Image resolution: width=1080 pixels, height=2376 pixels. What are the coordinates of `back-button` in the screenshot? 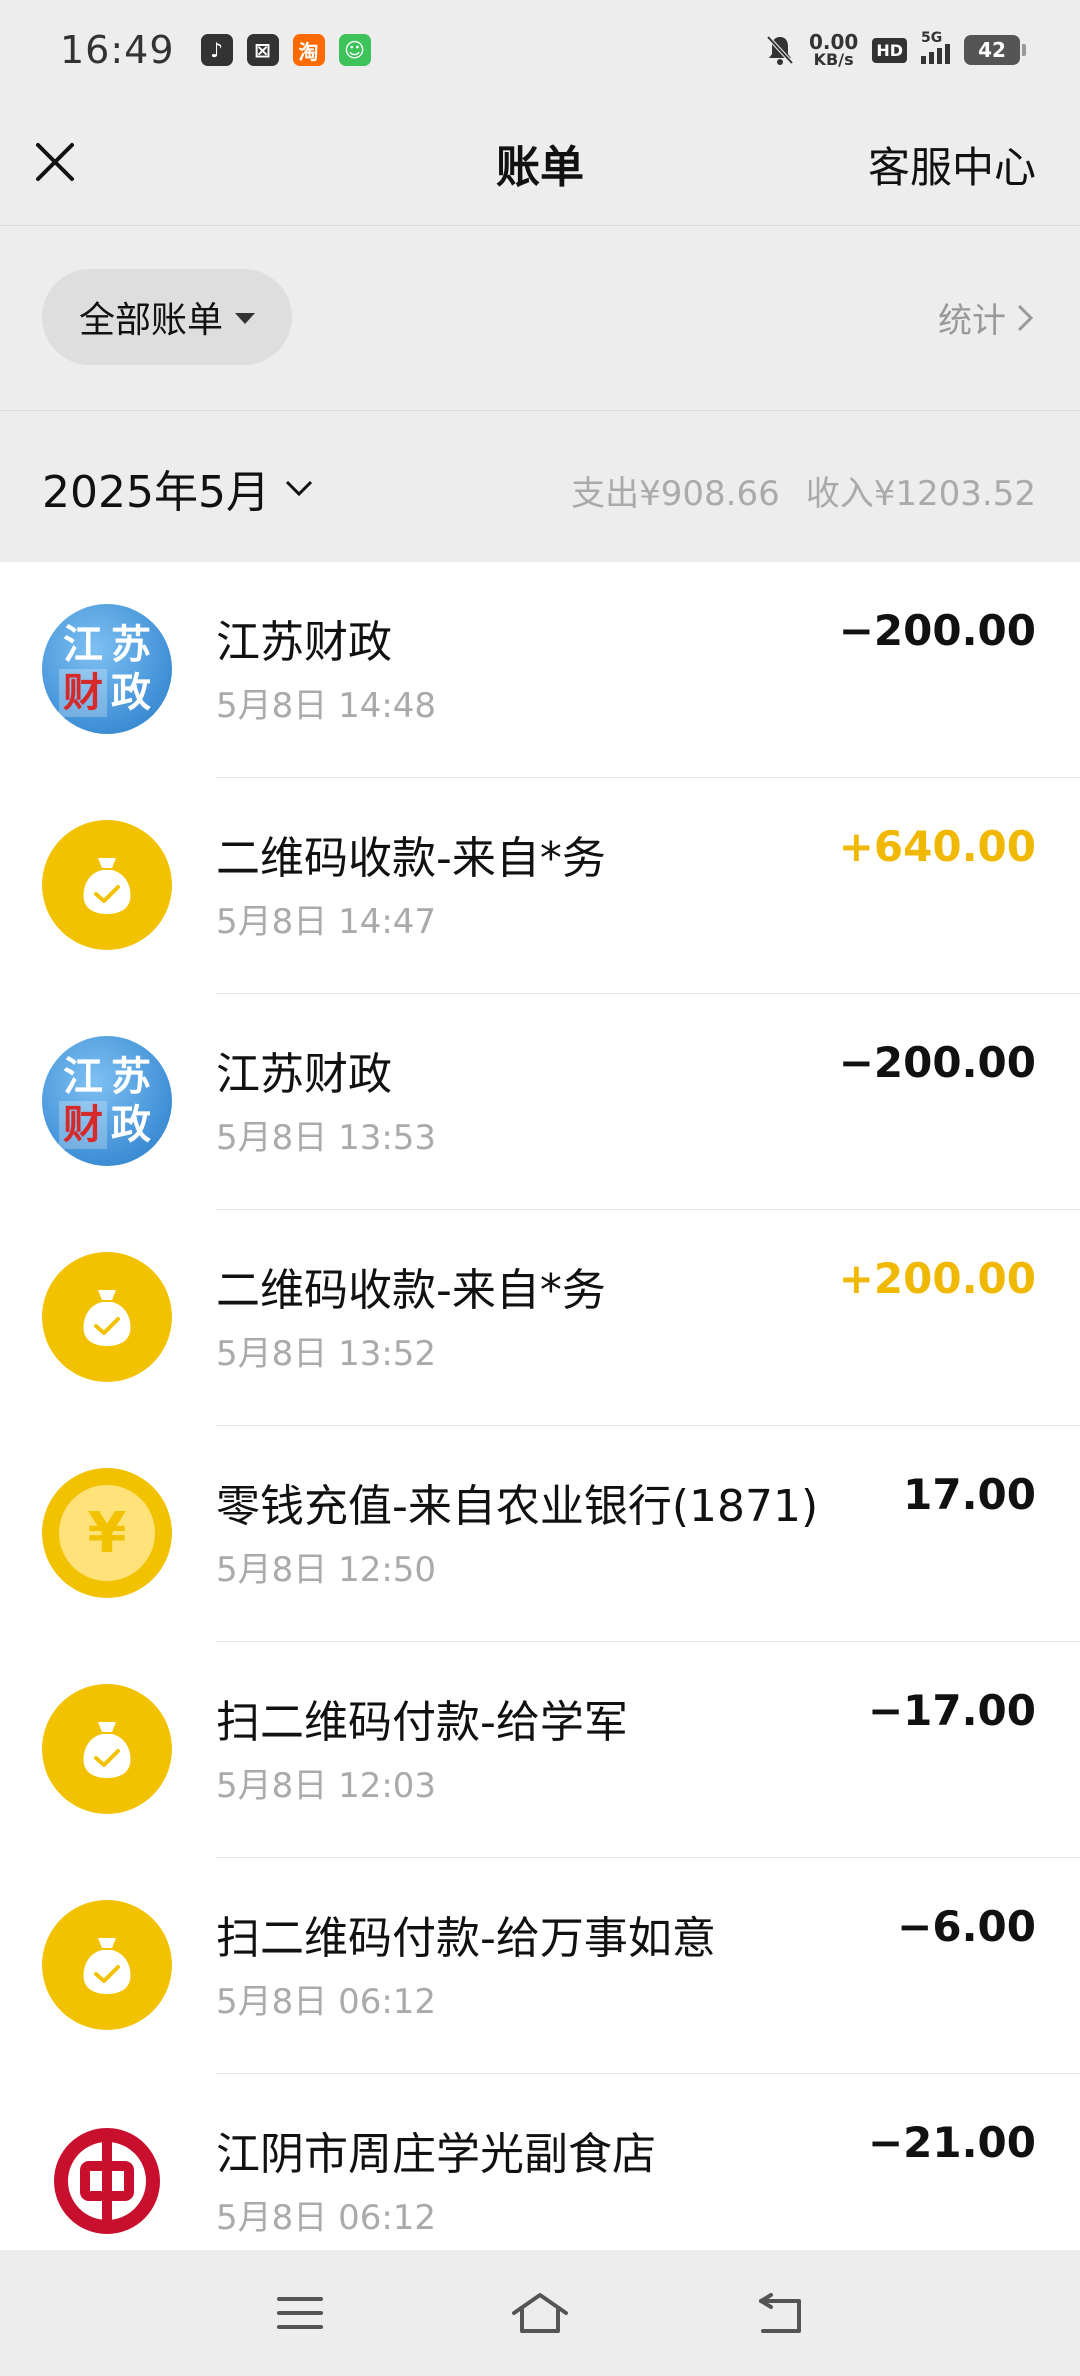 It's located at (780, 2313).